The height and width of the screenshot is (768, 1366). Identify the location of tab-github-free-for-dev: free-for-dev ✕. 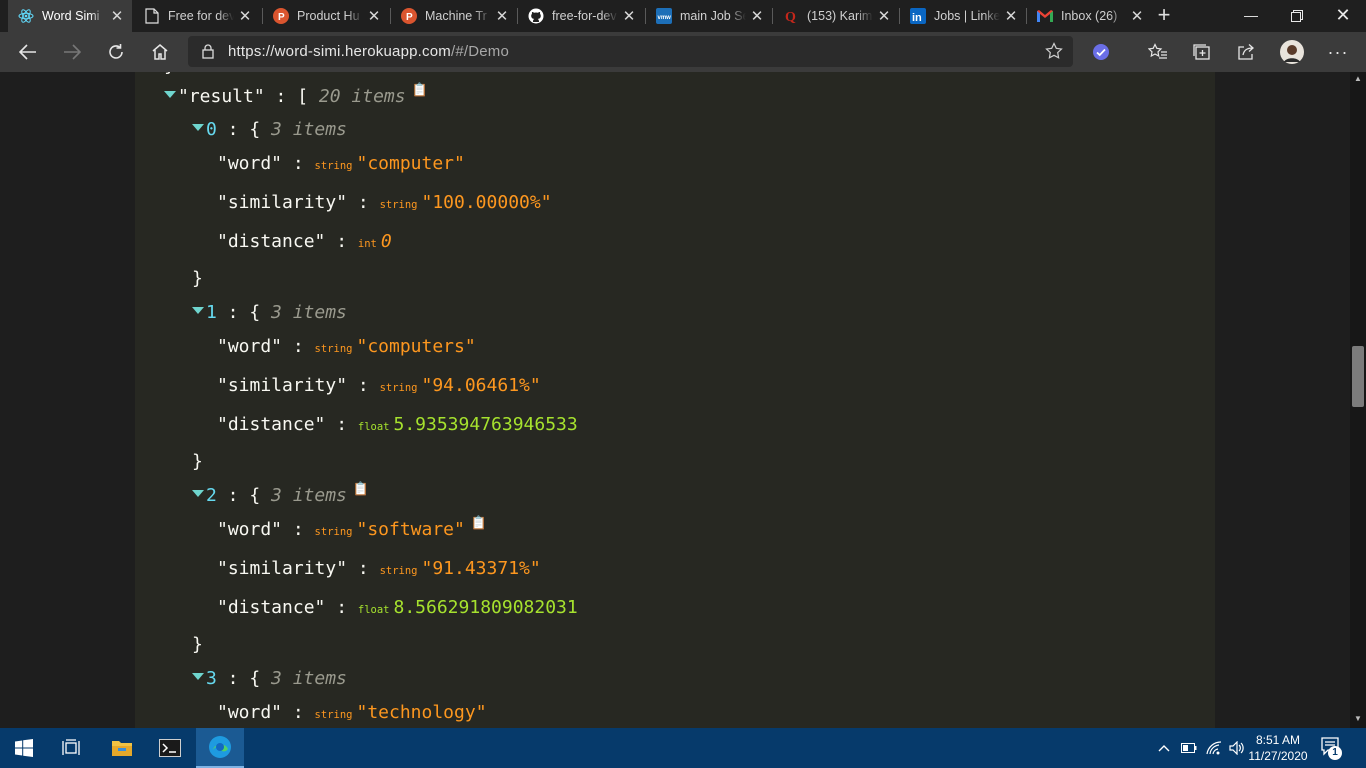
(581, 16).